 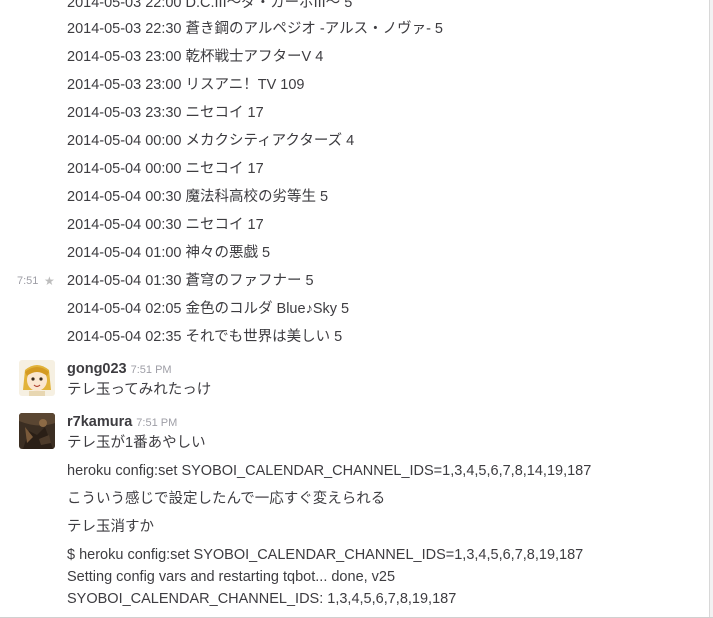 What do you see at coordinates (186, 85) in the screenshot?
I see `message-line: 2014-05-03 23:00 リスアニ！TV 109` at bounding box center [186, 85].